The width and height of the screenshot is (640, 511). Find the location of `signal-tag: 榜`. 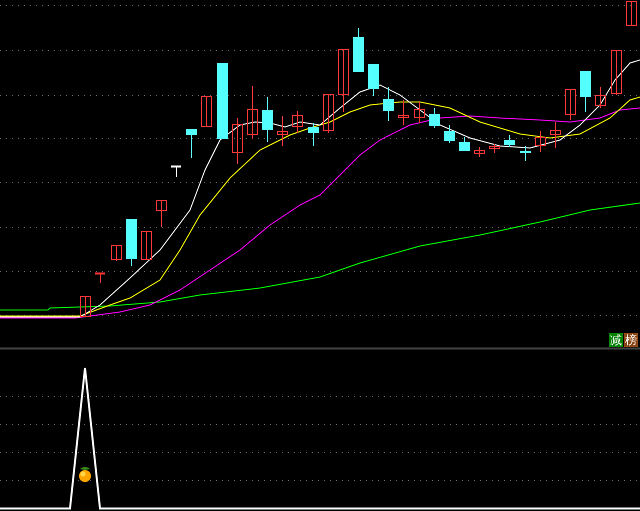

signal-tag: 榜 is located at coordinates (631, 340).